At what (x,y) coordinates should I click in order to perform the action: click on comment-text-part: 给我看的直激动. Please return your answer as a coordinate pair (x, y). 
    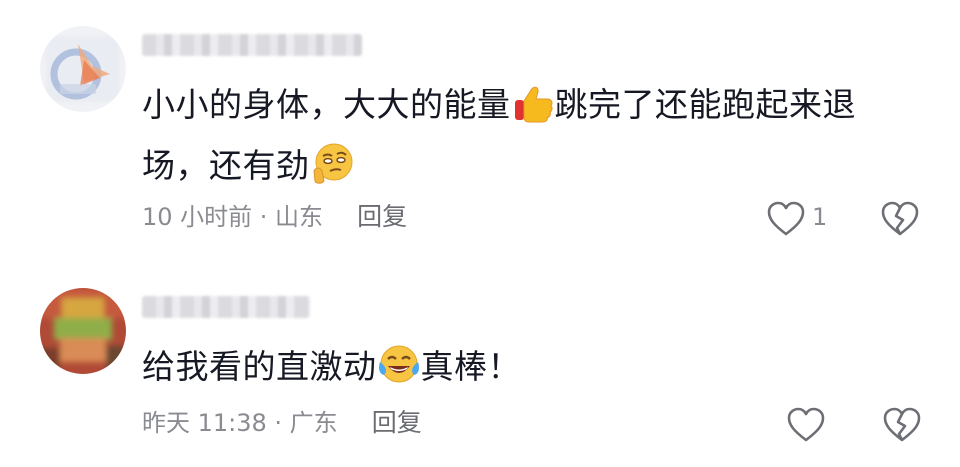
    Looking at the image, I should click on (259, 366).